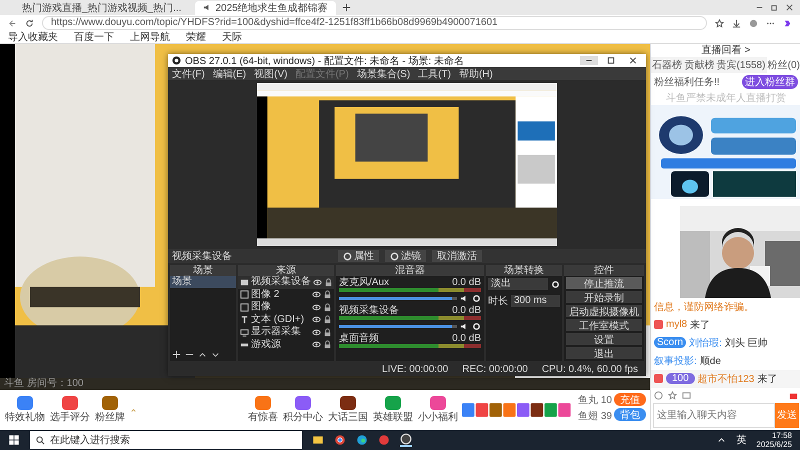 This screenshot has height=450, width=800. I want to click on gift-button: 粉丝牌, so click(110, 410).